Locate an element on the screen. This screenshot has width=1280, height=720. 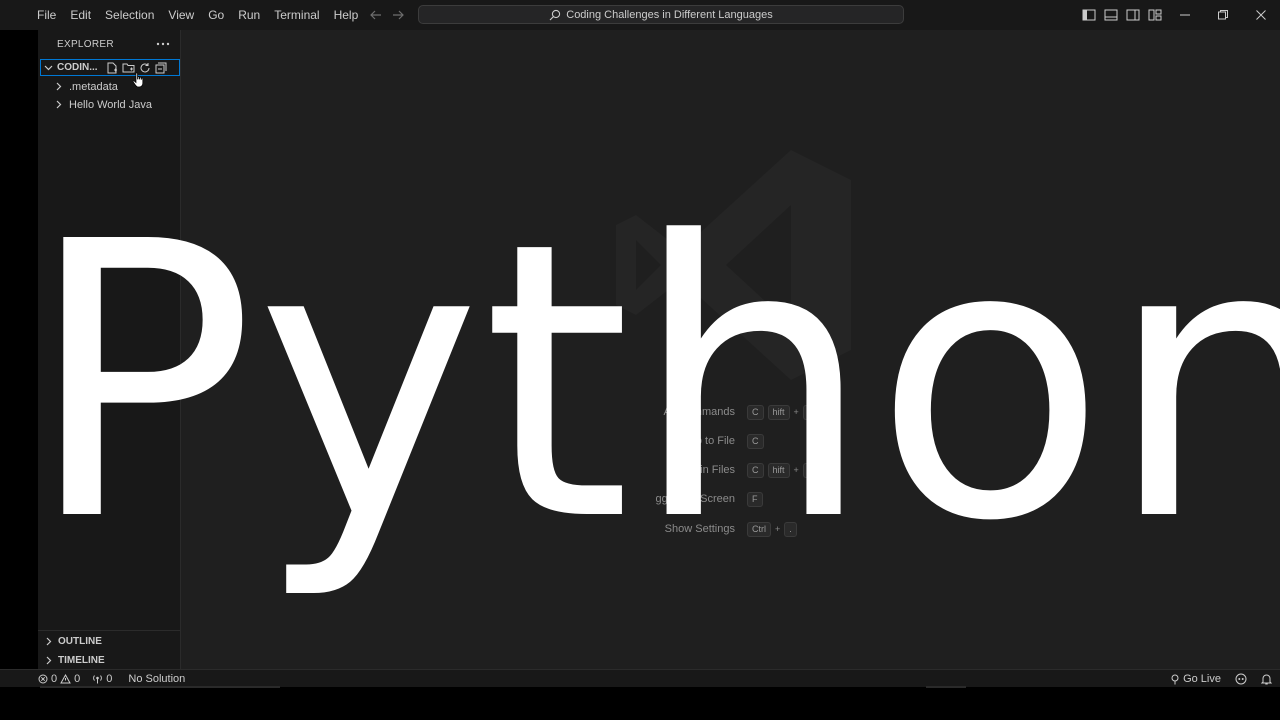
mouse-pointer-icon is located at coordinates (138, 80).